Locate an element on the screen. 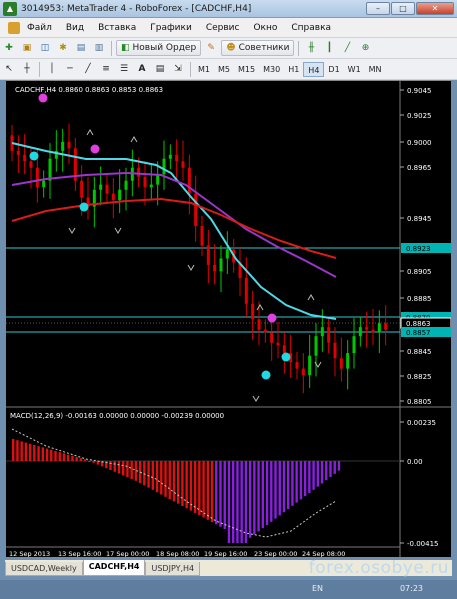 The height and width of the screenshot is (599, 457). menu-window: Окно is located at coordinates (265, 28).